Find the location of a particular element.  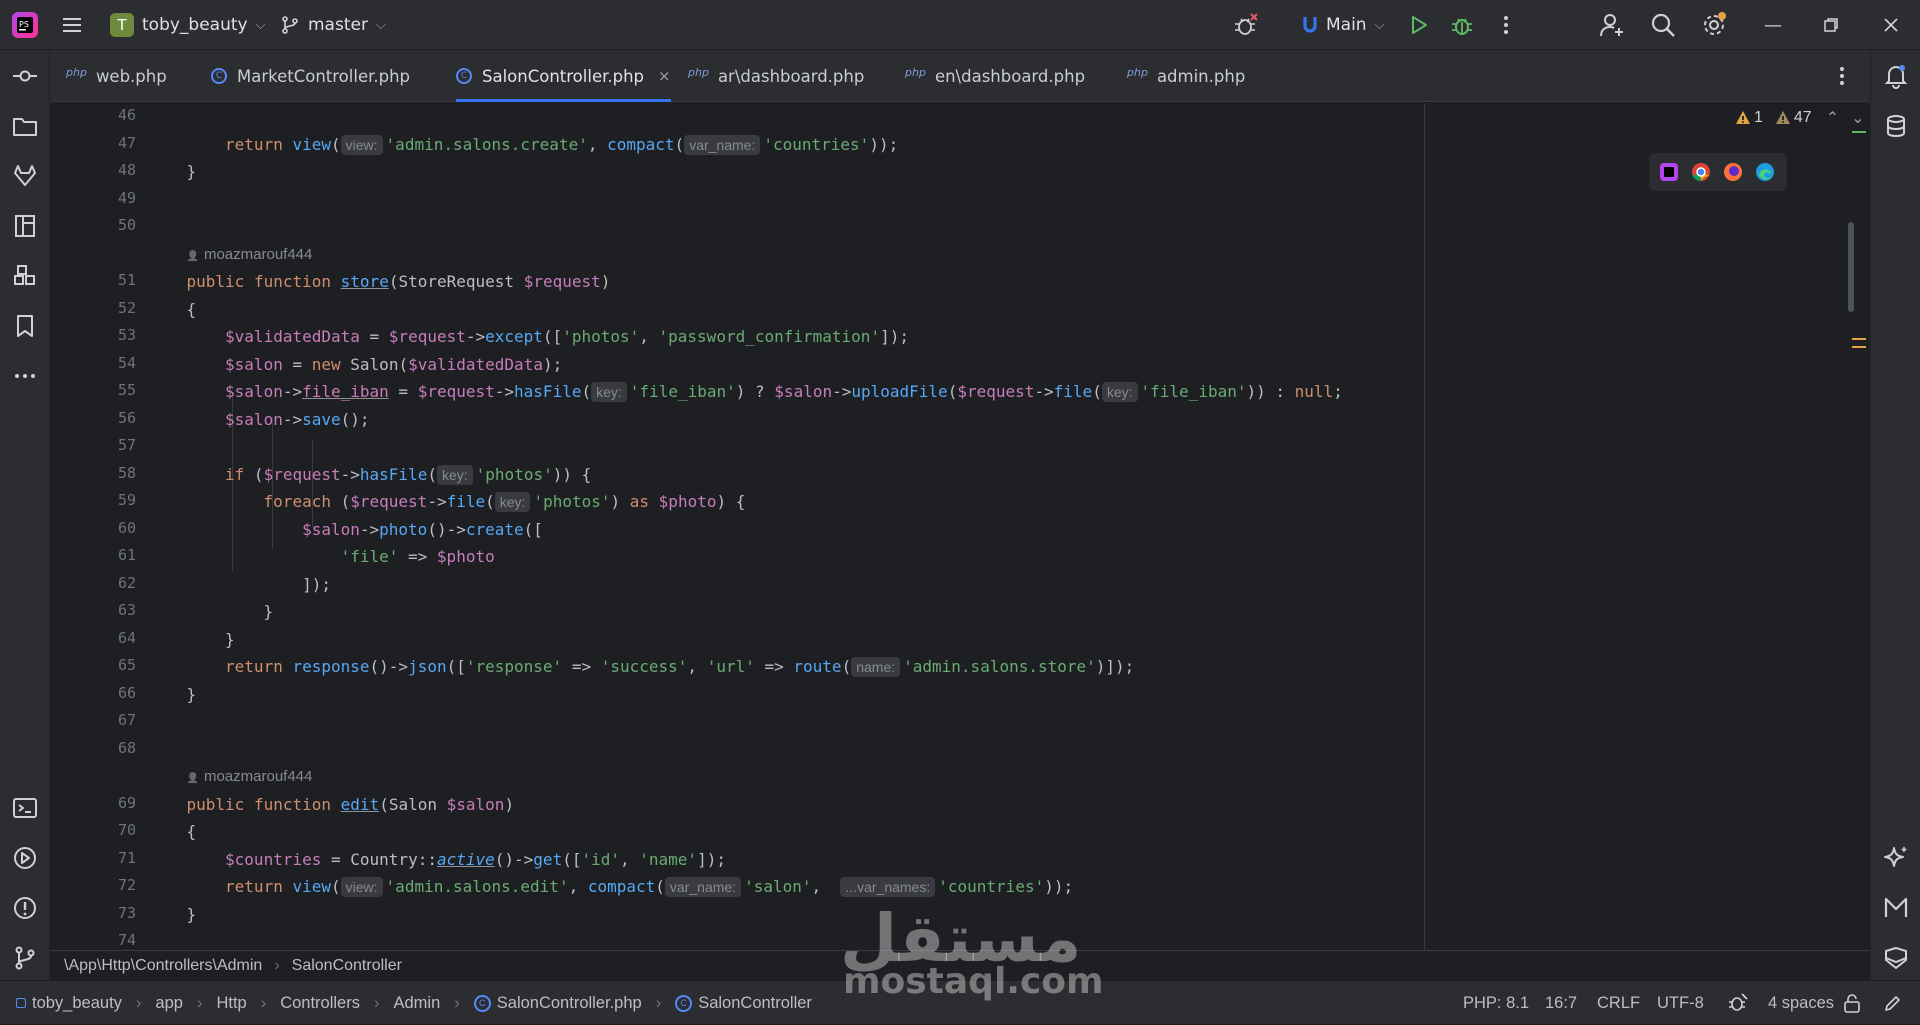

edge-icon is located at coordinates (1765, 172).